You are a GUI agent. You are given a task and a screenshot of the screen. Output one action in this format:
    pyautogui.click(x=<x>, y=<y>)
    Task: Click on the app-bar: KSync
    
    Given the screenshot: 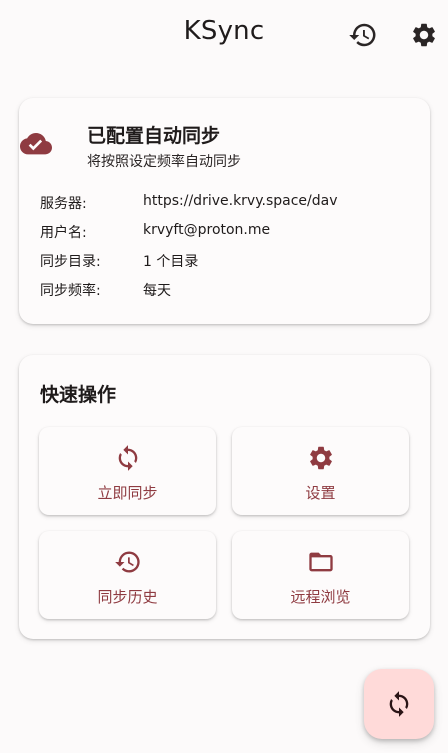 What is the action you would take?
    pyautogui.click(x=224, y=35)
    